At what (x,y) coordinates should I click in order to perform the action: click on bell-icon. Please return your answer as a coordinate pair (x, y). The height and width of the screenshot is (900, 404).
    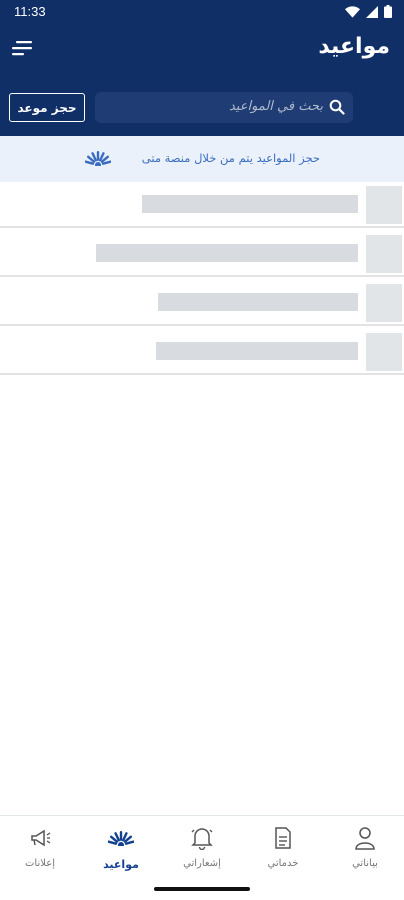
    Looking at the image, I should click on (202, 839).